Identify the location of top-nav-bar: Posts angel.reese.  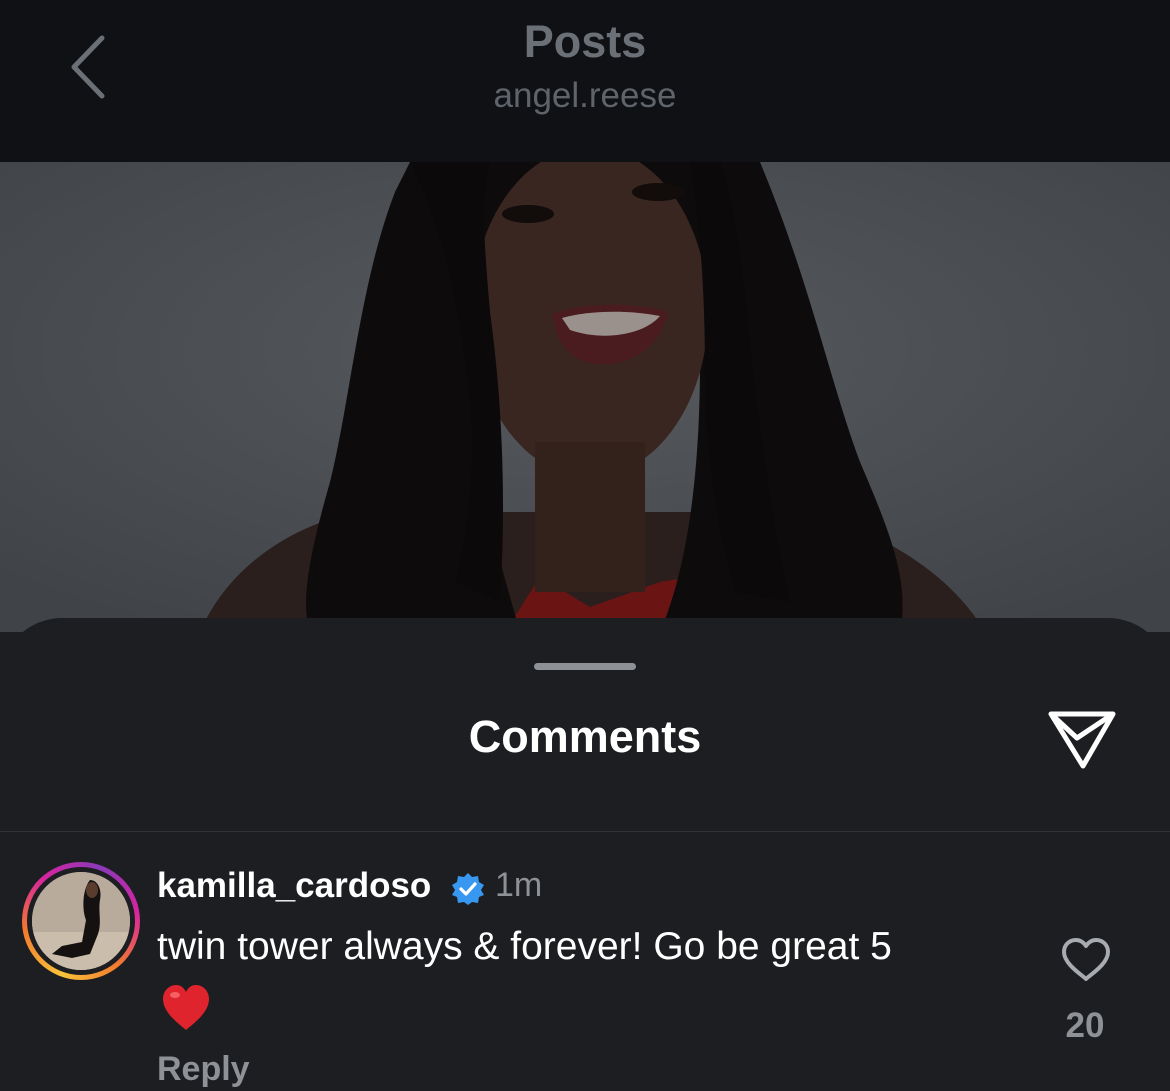
(585, 81).